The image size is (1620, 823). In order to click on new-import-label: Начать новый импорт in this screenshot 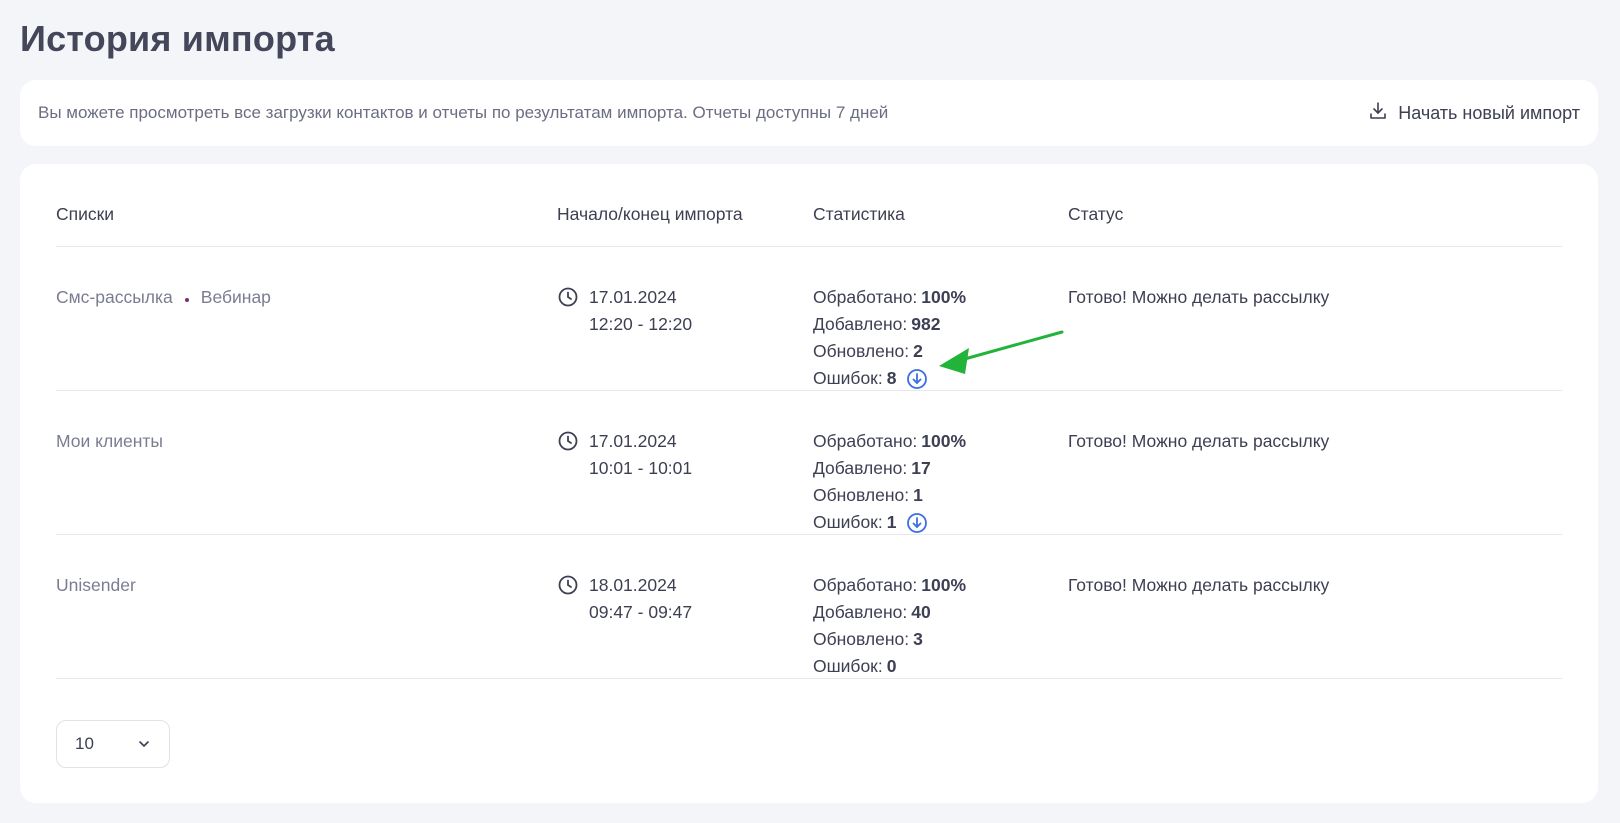, I will do `click(1489, 112)`.